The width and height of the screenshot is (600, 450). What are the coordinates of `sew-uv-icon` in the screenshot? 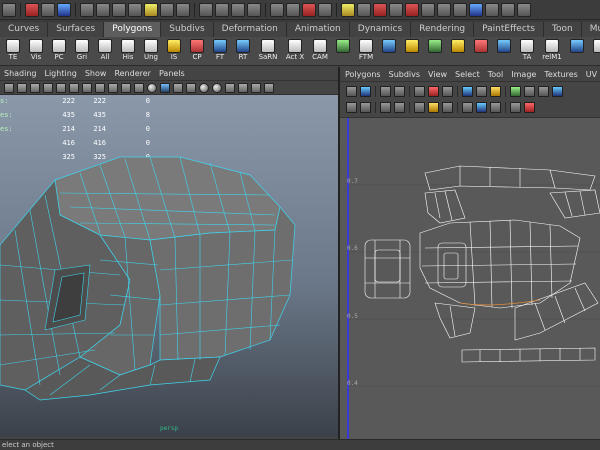 It's located at (433, 91).